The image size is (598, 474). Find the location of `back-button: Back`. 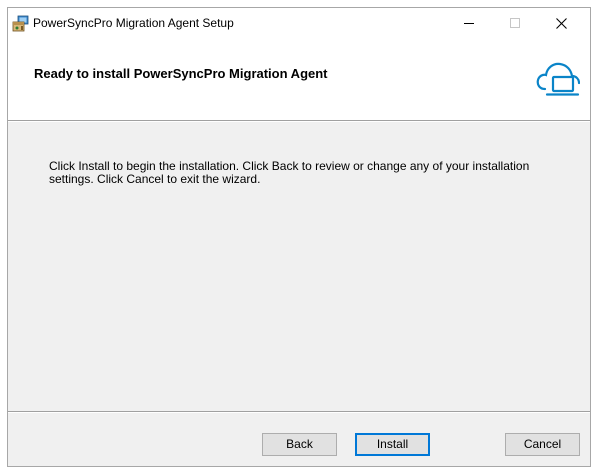

back-button: Back is located at coordinates (299, 444).